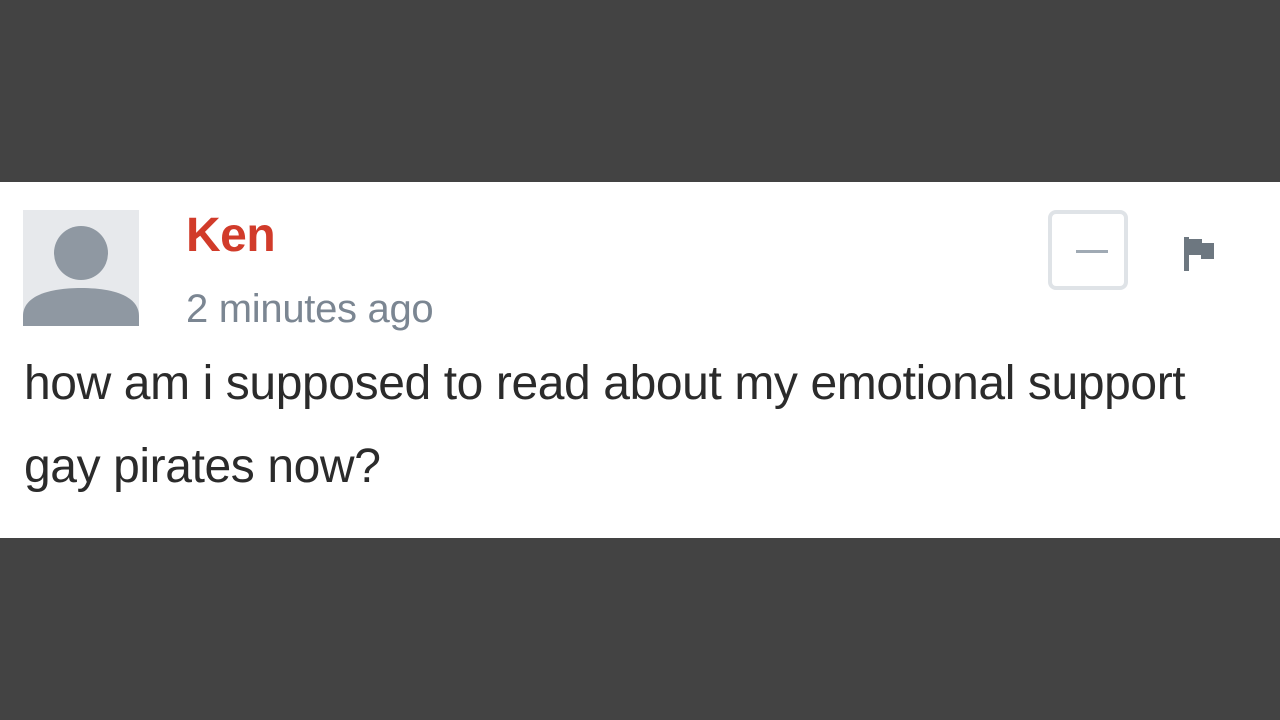 Image resolution: width=1280 pixels, height=720 pixels. I want to click on avatar, so click(81, 268).